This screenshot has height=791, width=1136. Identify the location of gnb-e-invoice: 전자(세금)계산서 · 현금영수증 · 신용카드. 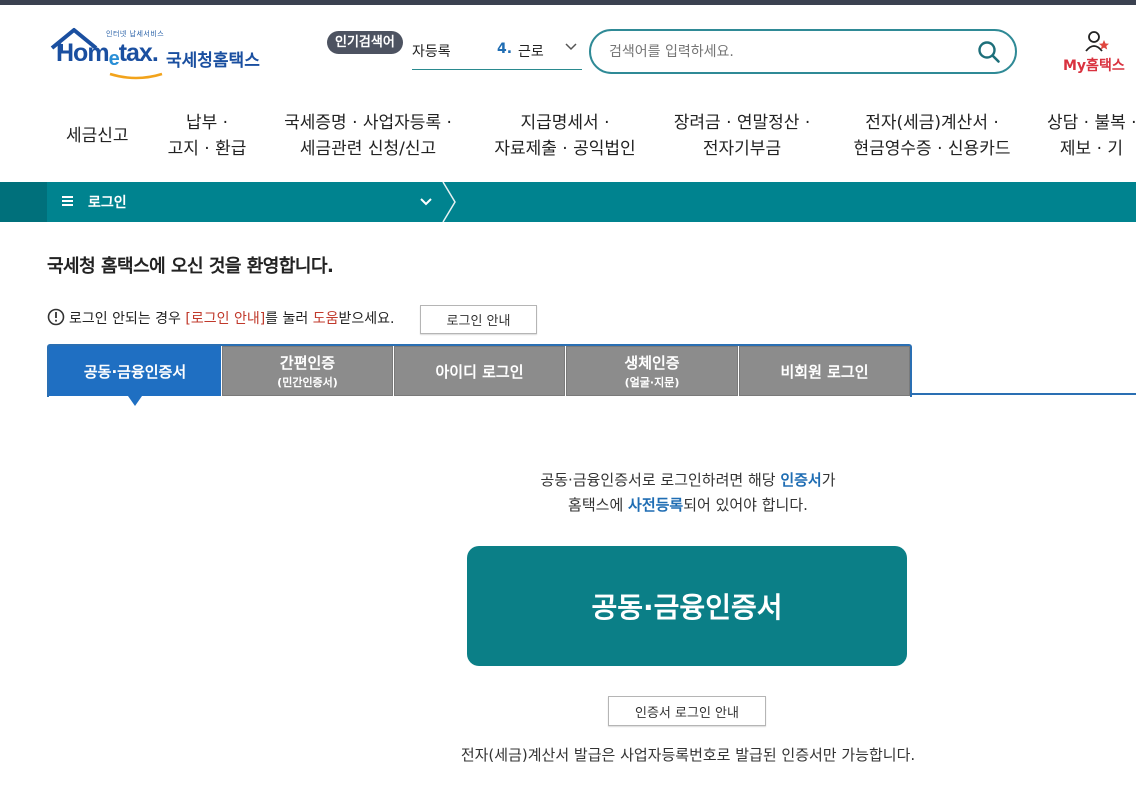
(932, 136).